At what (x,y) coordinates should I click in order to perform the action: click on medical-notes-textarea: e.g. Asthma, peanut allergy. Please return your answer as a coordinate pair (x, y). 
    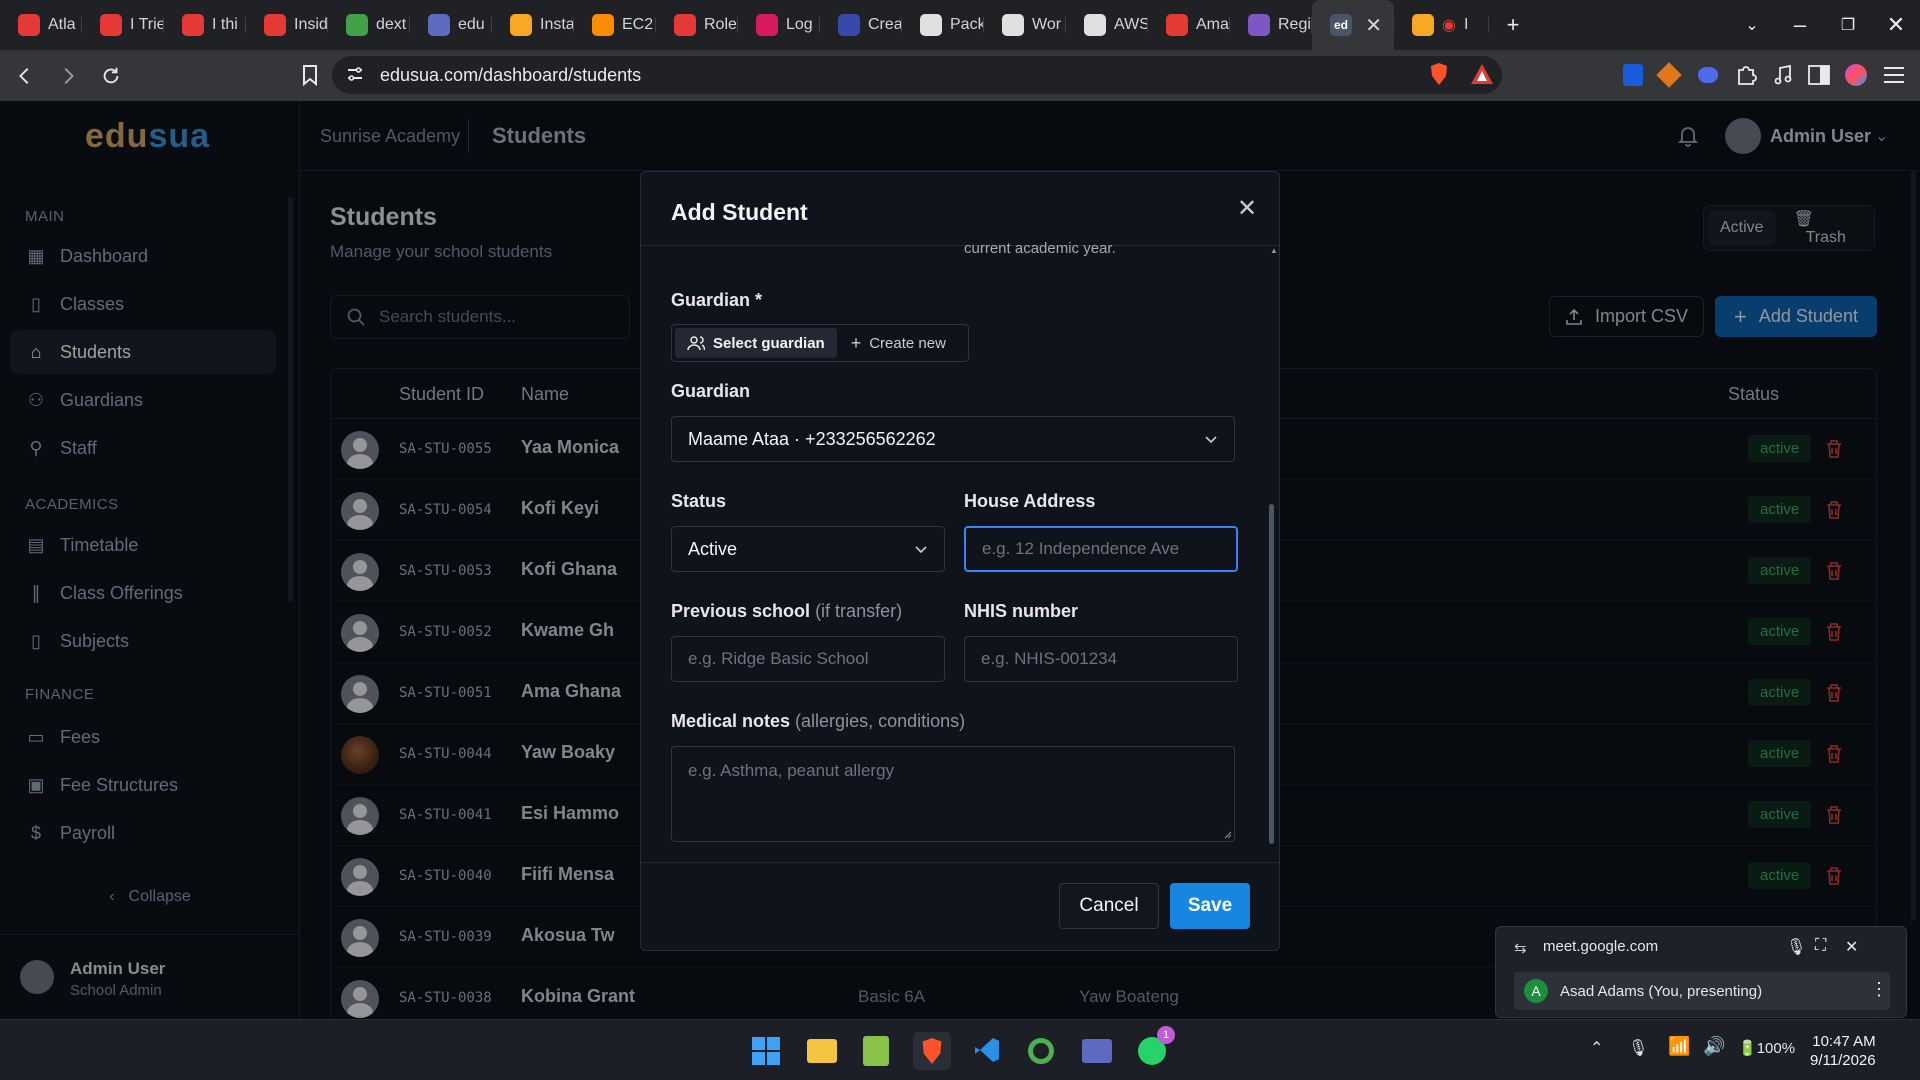
    Looking at the image, I should click on (953, 794).